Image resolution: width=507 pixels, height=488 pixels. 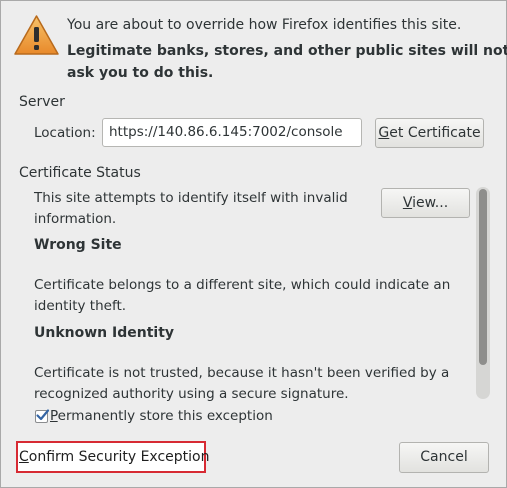 What do you see at coordinates (483, 277) in the screenshot?
I see `scrollbar-thumb` at bounding box center [483, 277].